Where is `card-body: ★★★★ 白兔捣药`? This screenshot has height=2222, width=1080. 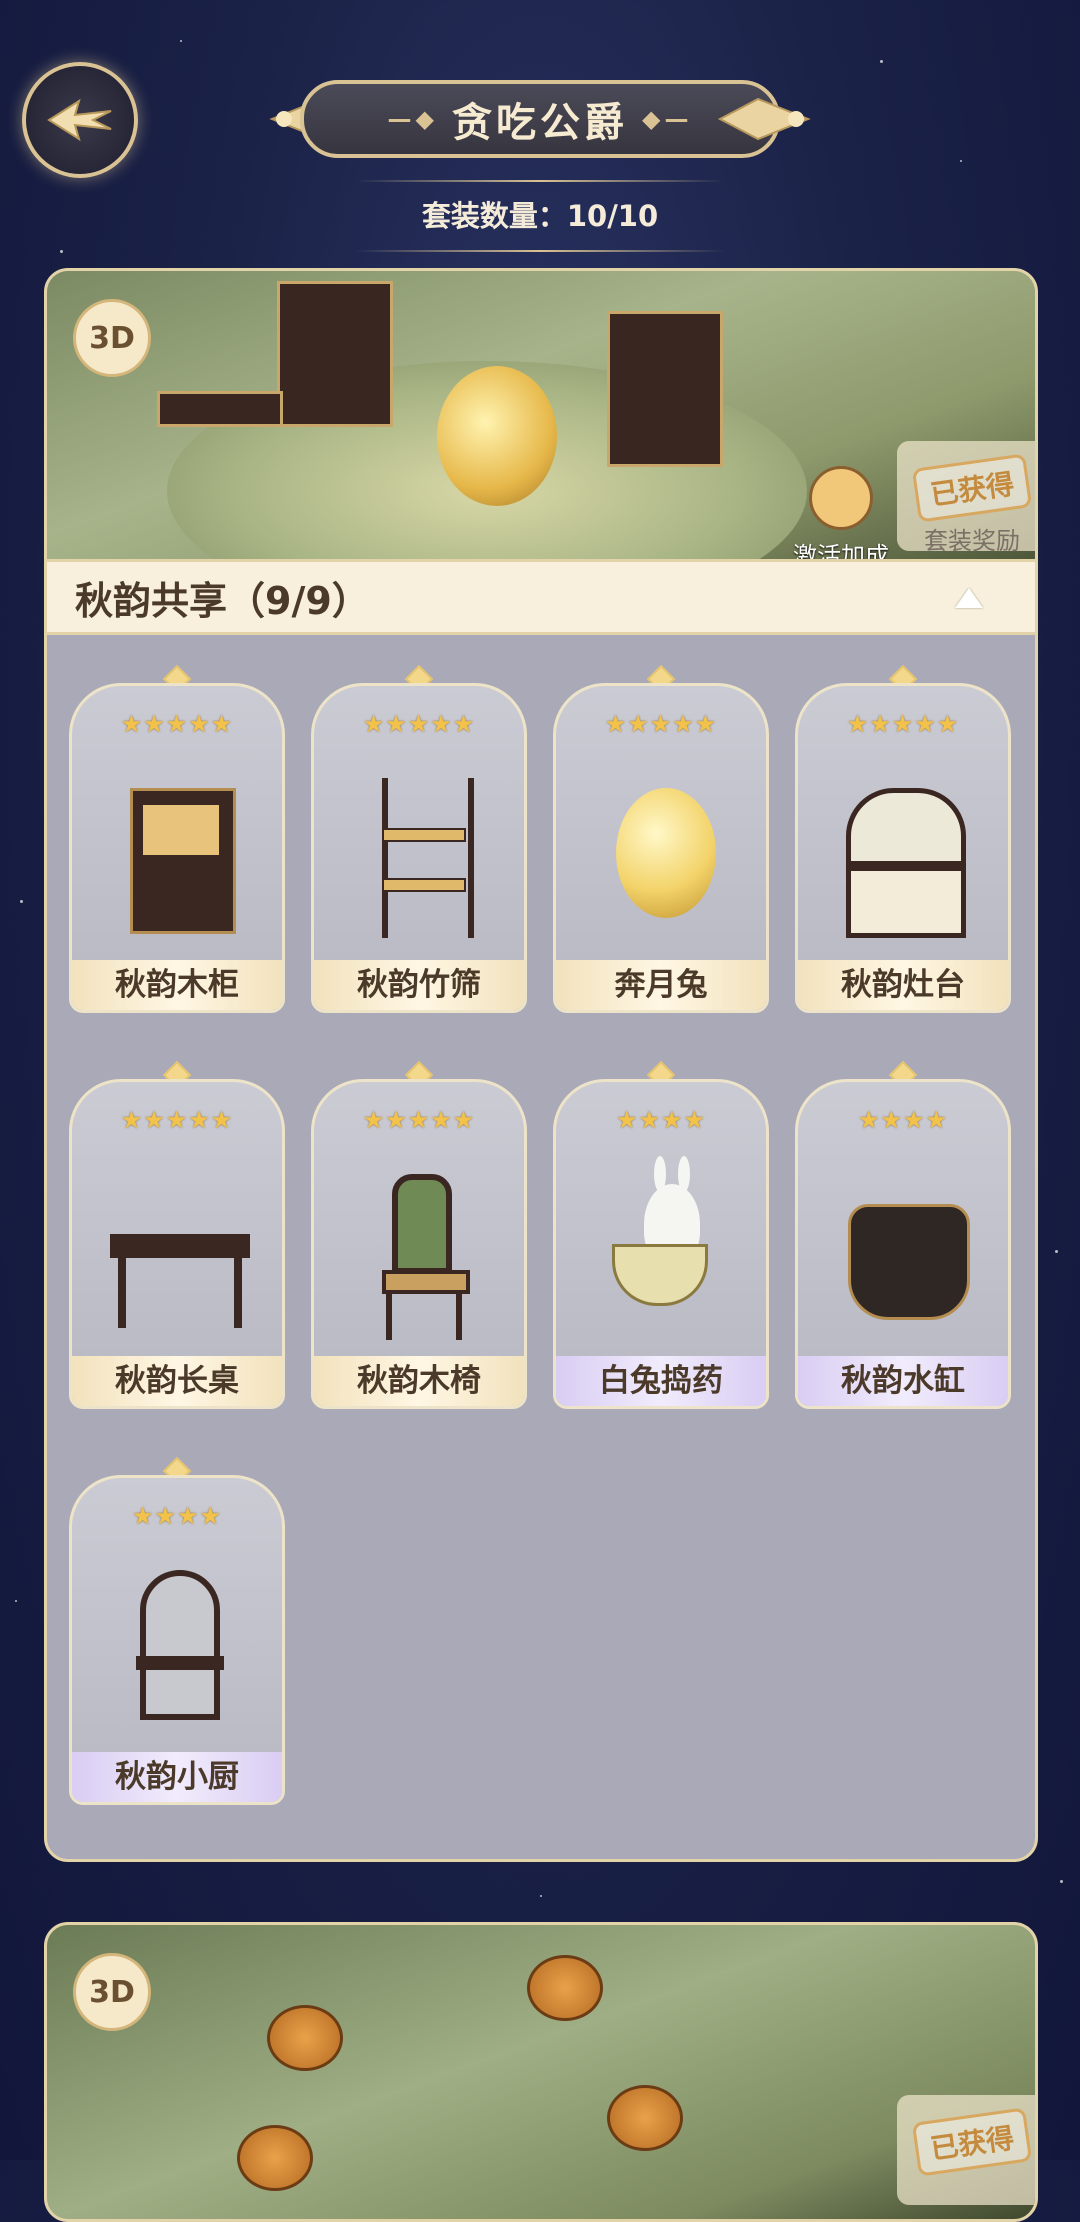
card-body: ★★★★ 白兔捣药 is located at coordinates (661, 1244).